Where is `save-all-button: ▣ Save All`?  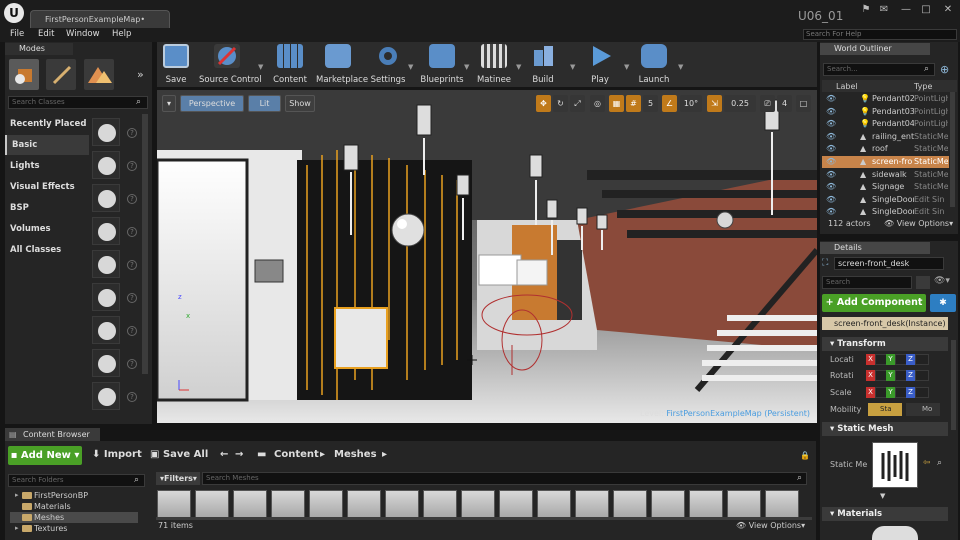 save-all-button: ▣ Save All is located at coordinates (179, 454).